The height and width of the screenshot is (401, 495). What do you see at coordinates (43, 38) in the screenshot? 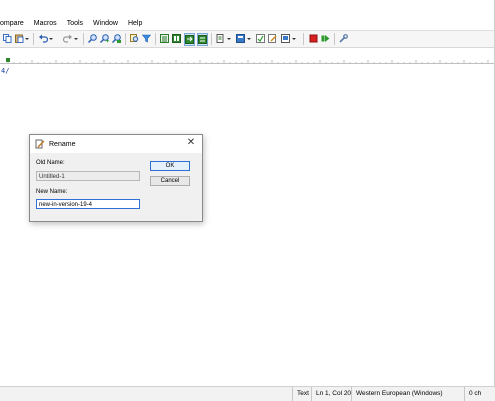
I see `undo-icon` at bounding box center [43, 38].